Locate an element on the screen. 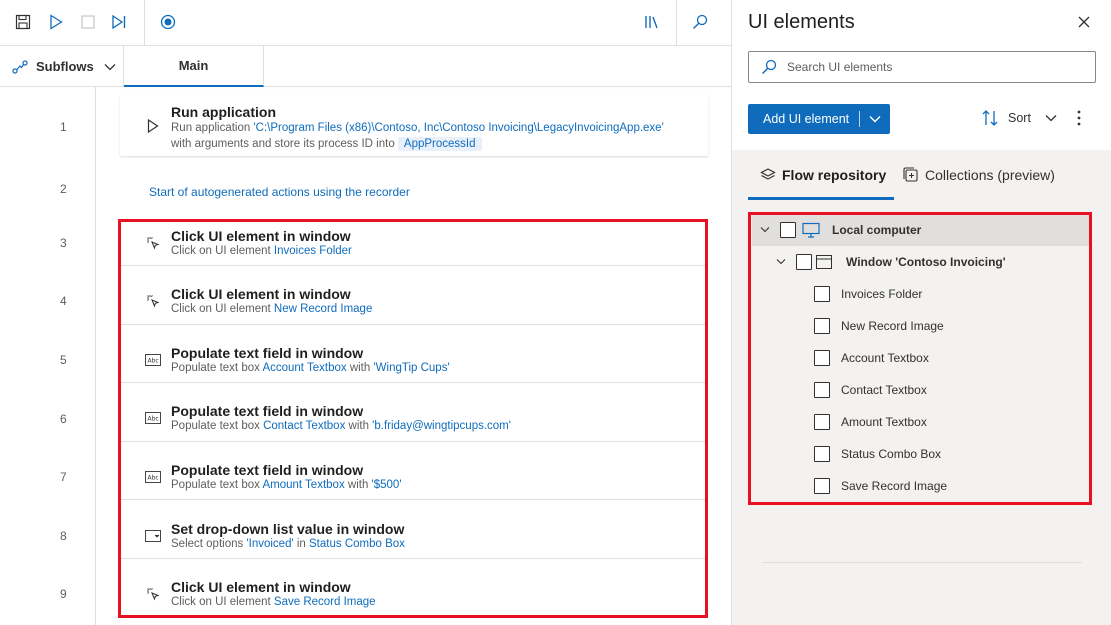 This screenshot has height=625, width=1111. tree-leaf-label: Amount Textbox is located at coordinates (884, 422).